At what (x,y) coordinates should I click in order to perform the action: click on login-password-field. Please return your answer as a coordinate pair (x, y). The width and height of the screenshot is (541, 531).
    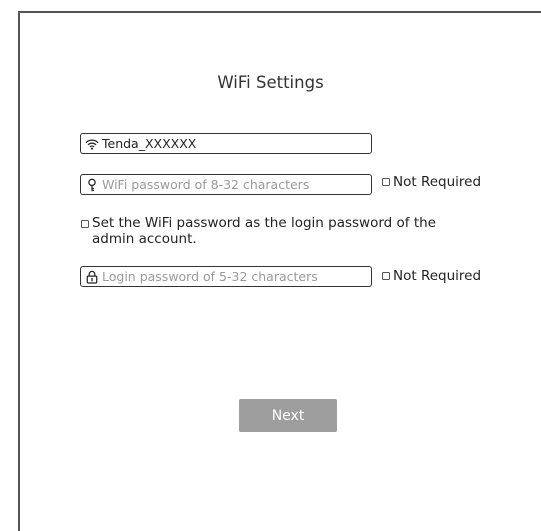
    Looking at the image, I should click on (226, 276).